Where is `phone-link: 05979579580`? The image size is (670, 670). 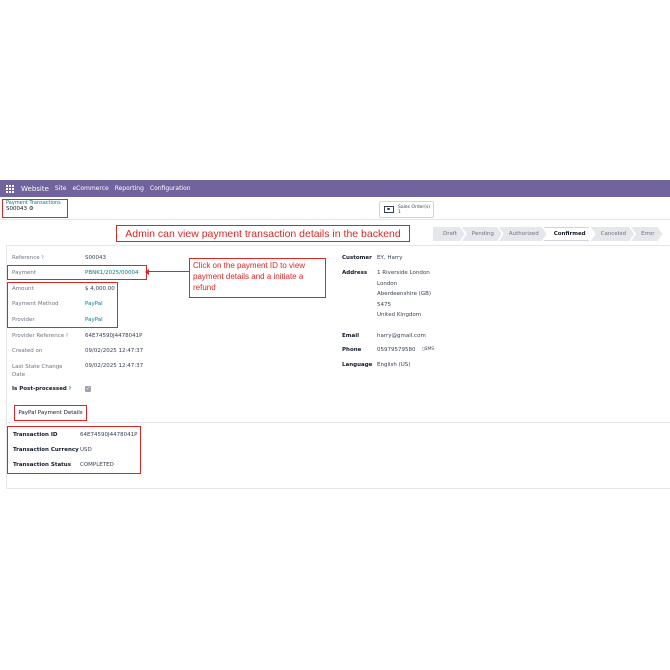 phone-link: 05979579580 is located at coordinates (396, 350).